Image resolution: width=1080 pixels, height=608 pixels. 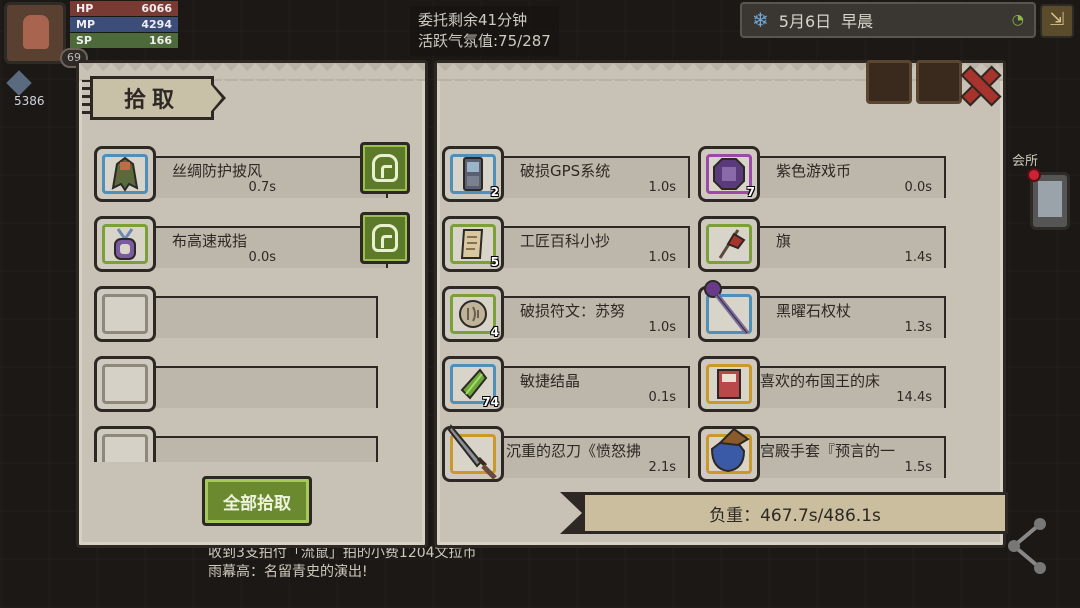 What do you see at coordinates (160, 40) in the screenshot?
I see `sp-value: 166` at bounding box center [160, 40].